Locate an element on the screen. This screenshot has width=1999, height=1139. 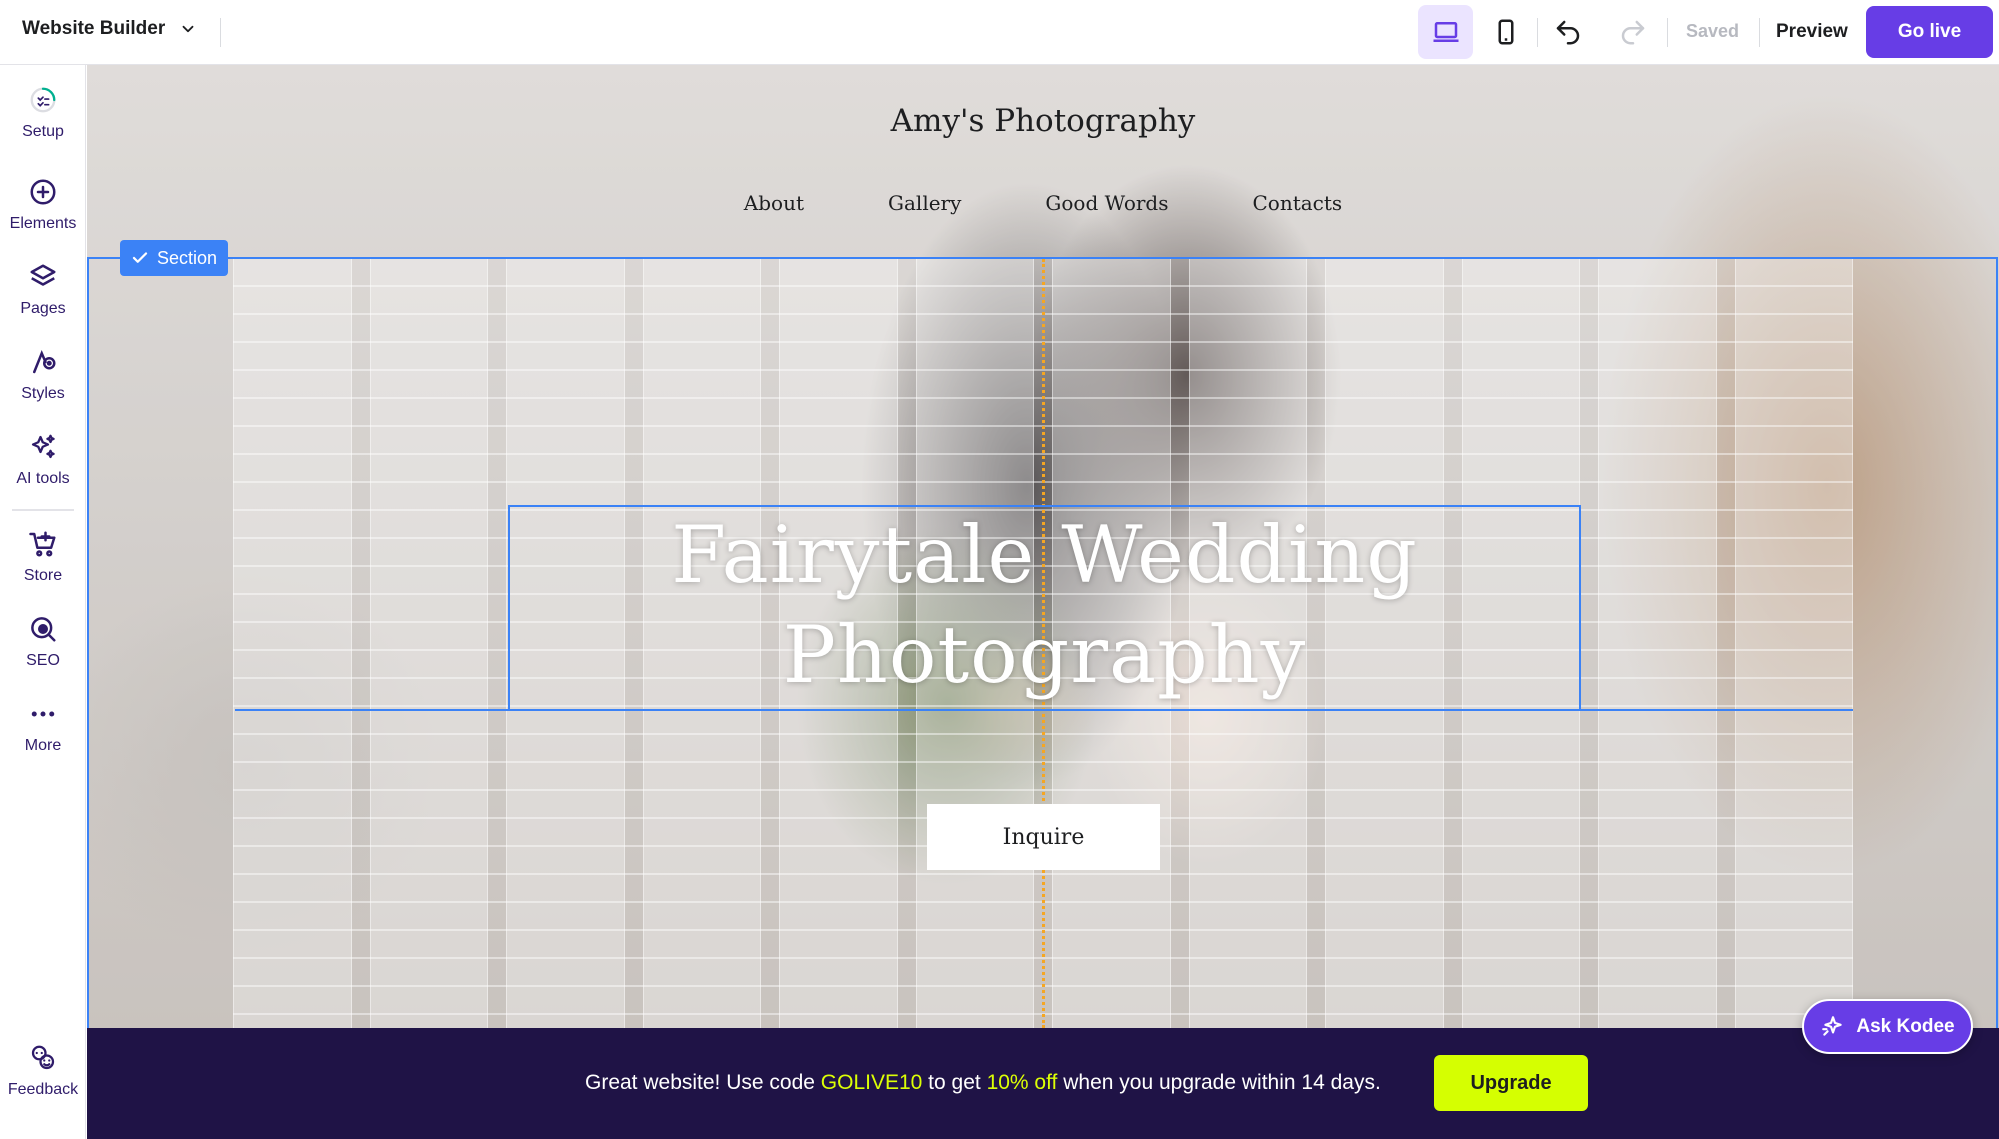
undo-icon is located at coordinates (1568, 32).